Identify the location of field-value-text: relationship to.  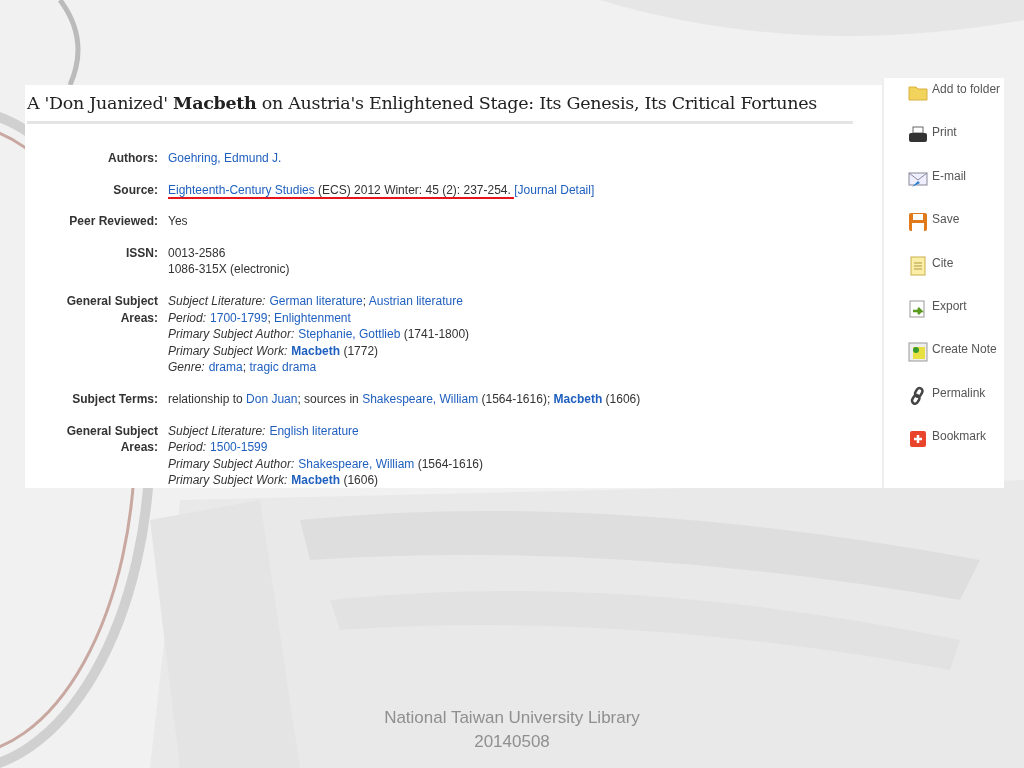
(206, 398).